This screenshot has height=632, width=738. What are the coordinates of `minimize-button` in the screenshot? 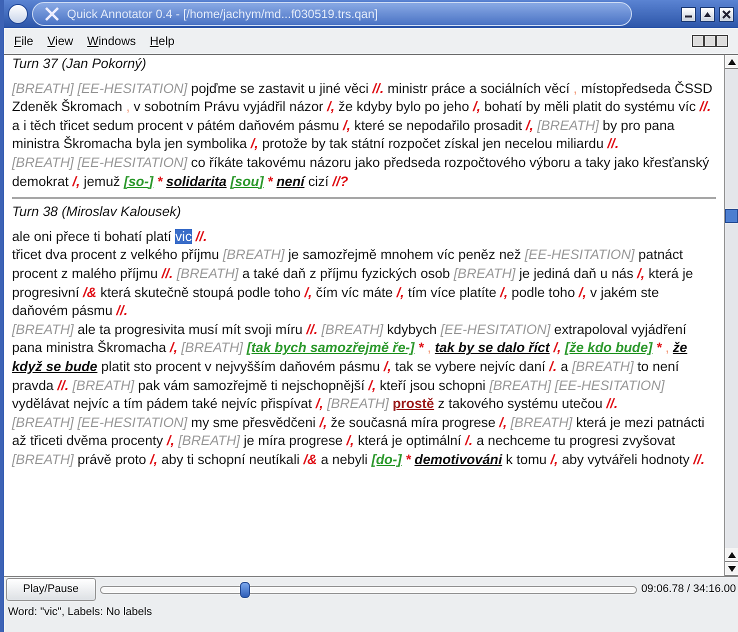 It's located at (688, 14).